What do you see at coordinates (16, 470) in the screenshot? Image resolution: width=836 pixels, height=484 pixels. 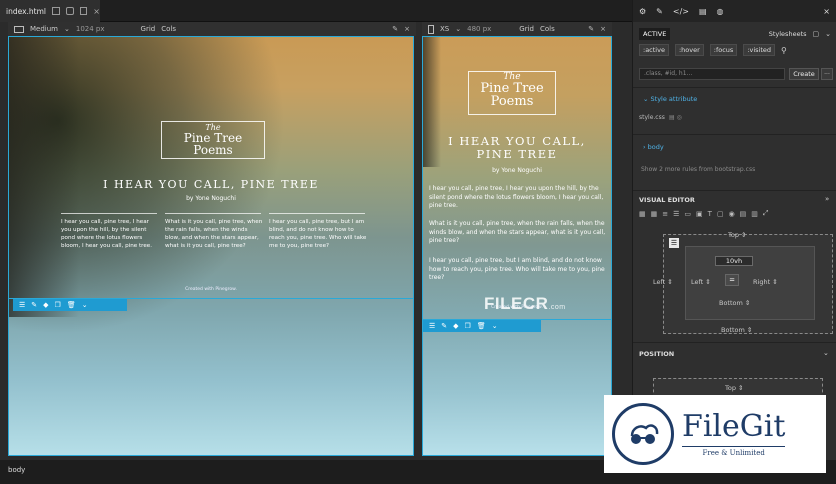 I see `breadcrumb-body: body` at bounding box center [16, 470].